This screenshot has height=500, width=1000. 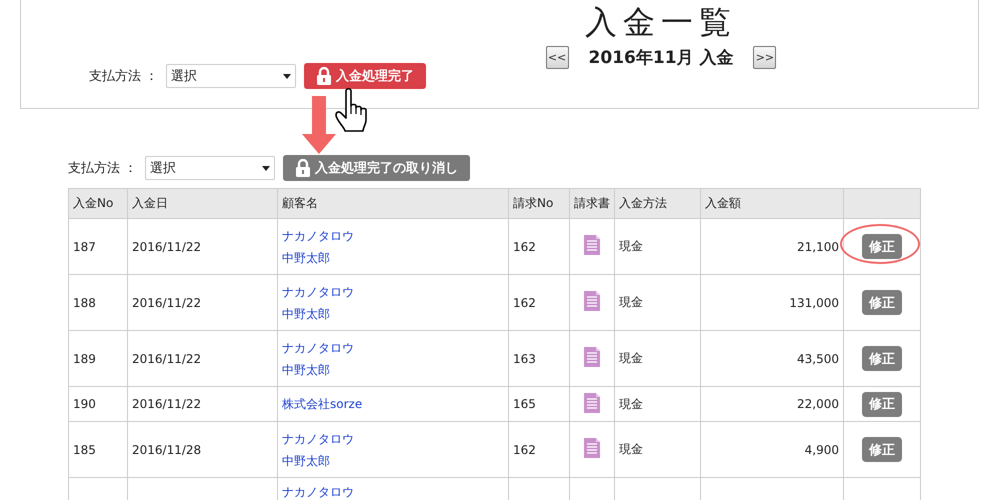 I want to click on table-cell: 22,000, so click(x=772, y=404).